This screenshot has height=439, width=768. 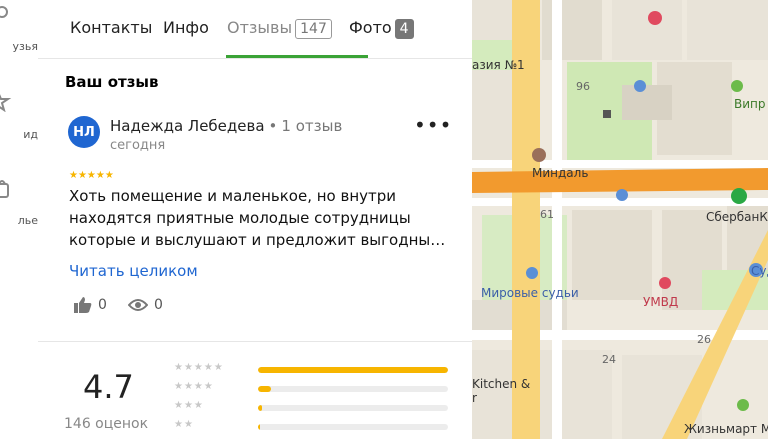 What do you see at coordinates (560, 173) in the screenshot?
I see `map-label-mindal: Миндаль` at bounding box center [560, 173].